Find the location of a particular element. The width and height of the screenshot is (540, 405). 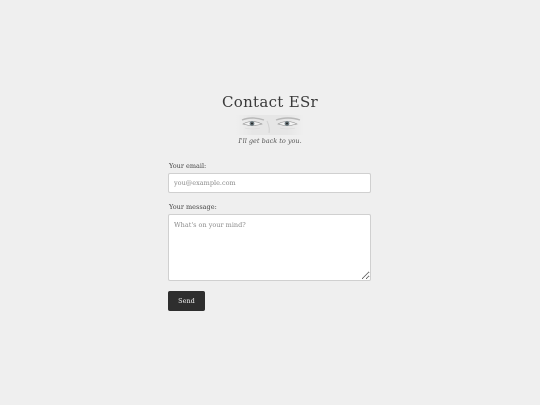

email-label: Your email: is located at coordinates (188, 166).